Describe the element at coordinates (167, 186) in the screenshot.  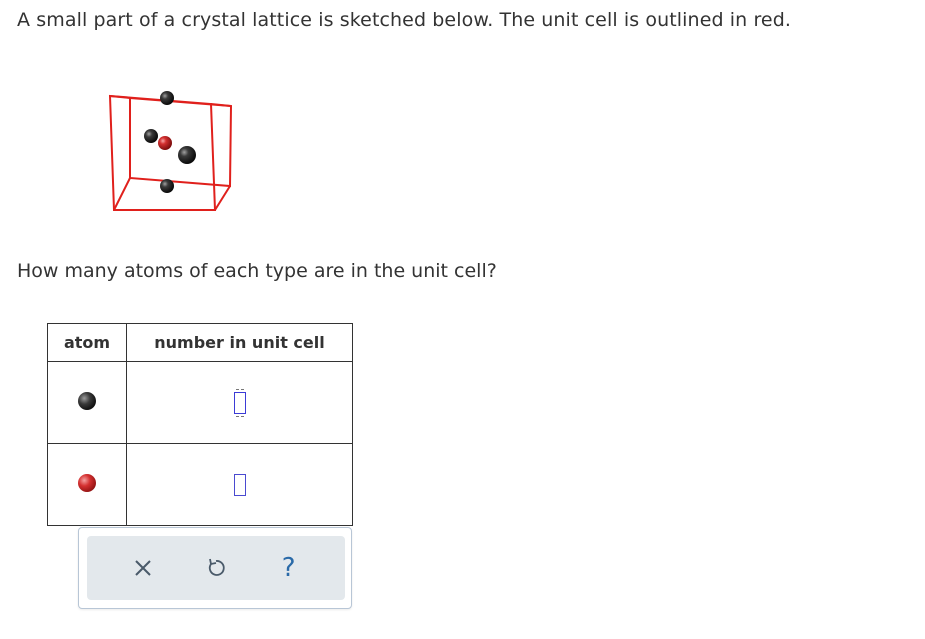
I see `black-atom-bottom` at that location.